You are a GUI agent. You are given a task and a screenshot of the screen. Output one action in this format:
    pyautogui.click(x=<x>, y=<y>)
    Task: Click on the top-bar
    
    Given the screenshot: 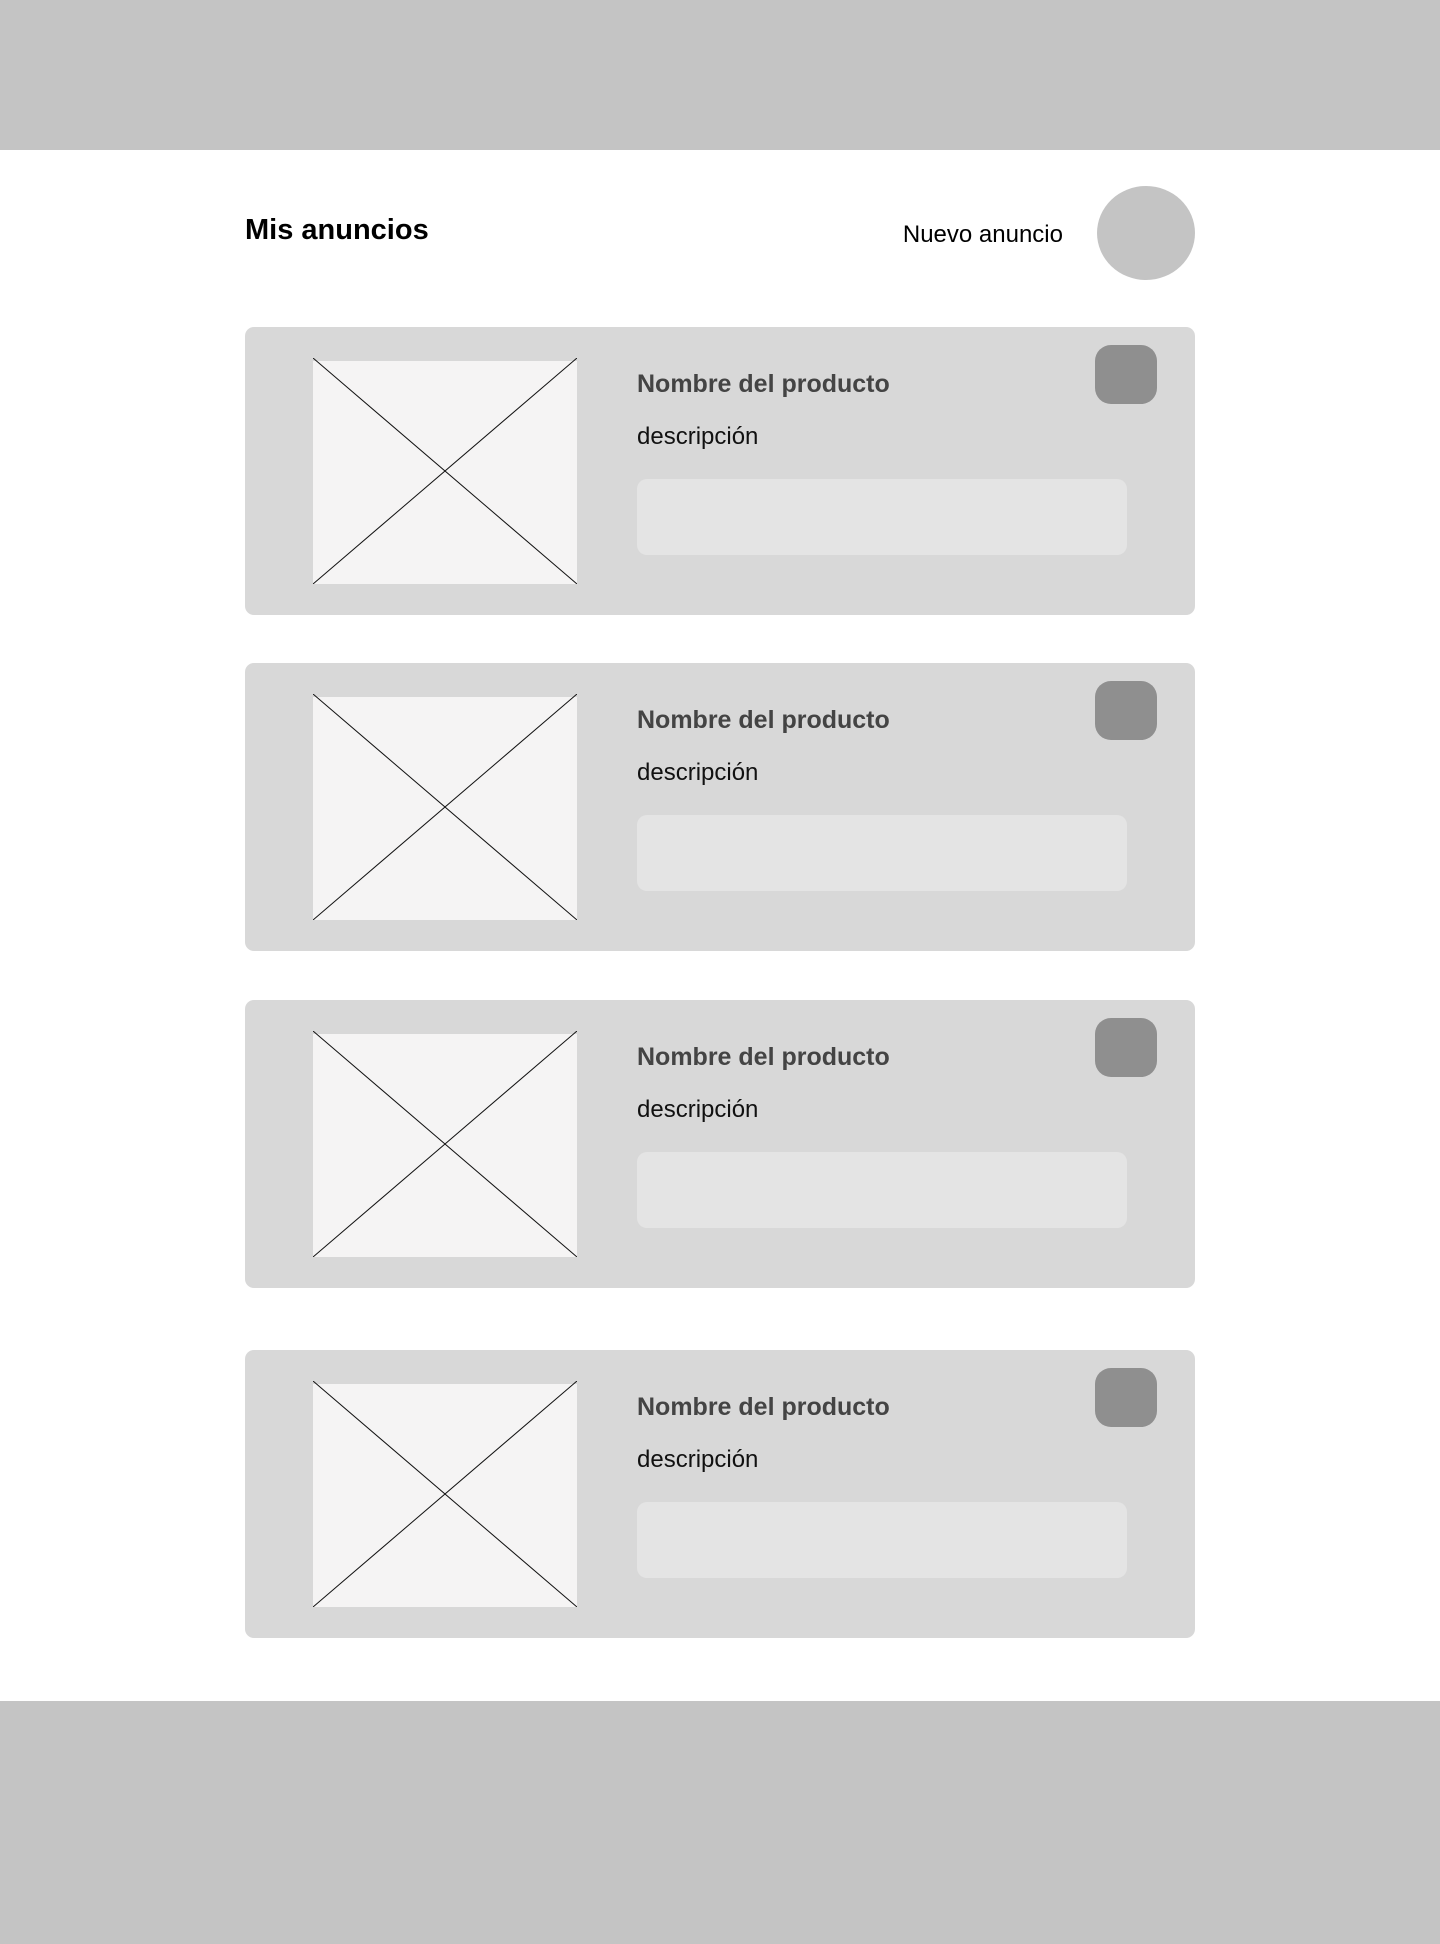 What is the action you would take?
    pyautogui.click(x=720, y=75)
    